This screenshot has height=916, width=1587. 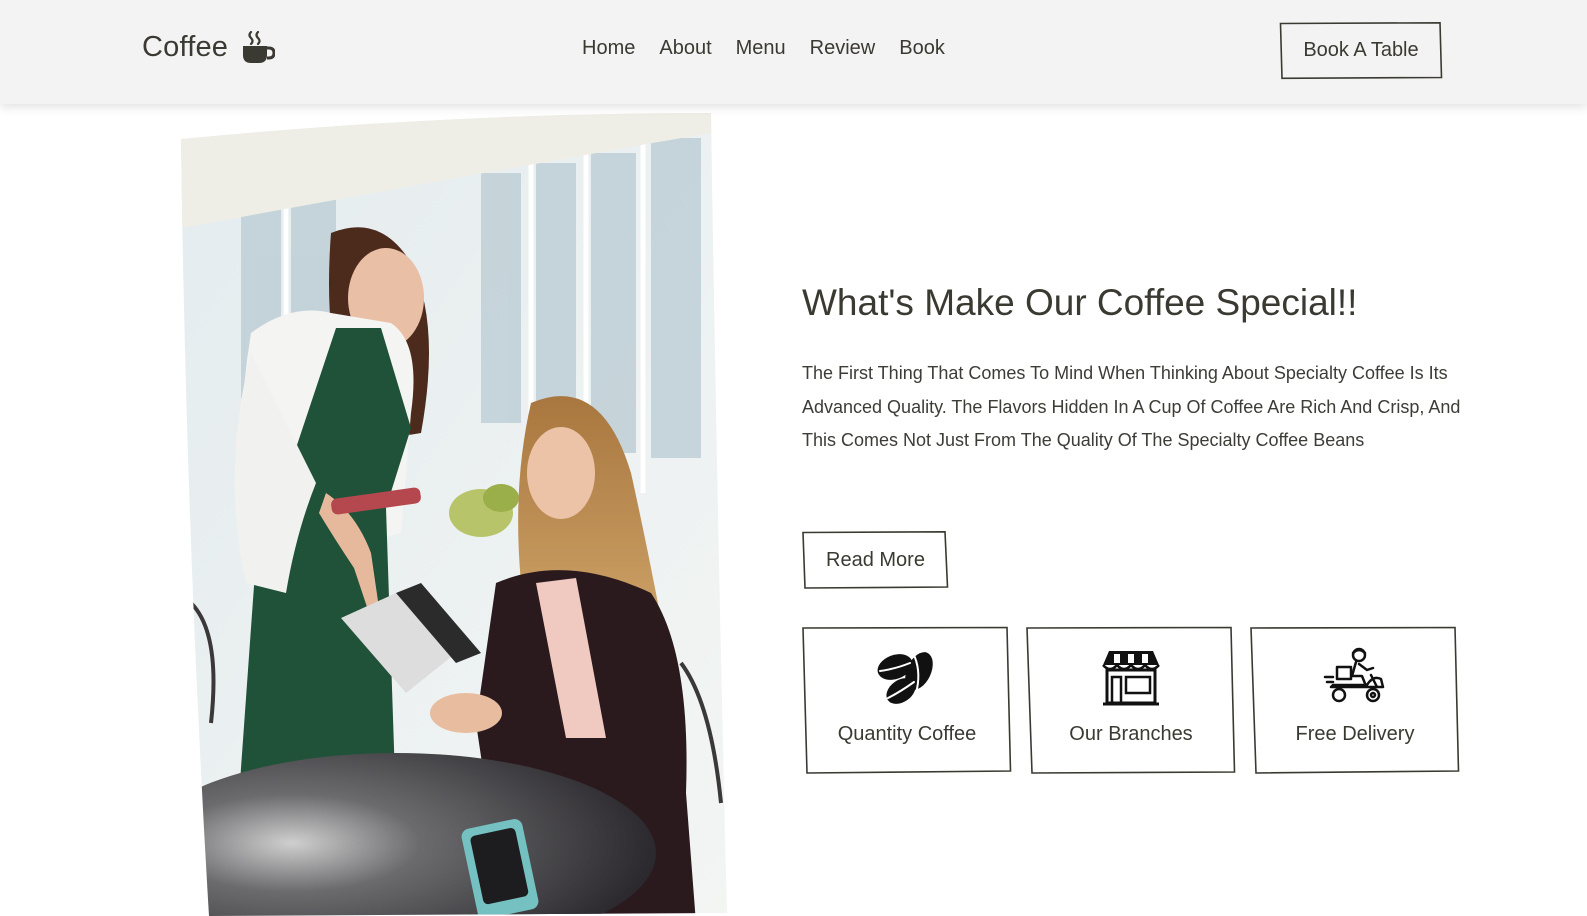 What do you see at coordinates (185, 46) in the screenshot?
I see `brand-name: Coffee` at bounding box center [185, 46].